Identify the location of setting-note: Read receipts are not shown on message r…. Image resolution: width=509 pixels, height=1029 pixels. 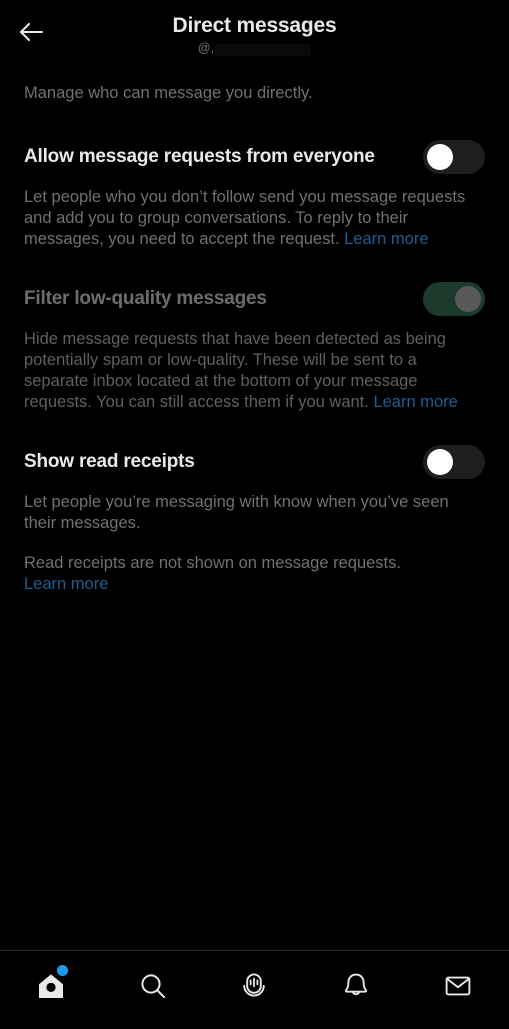
(254, 574).